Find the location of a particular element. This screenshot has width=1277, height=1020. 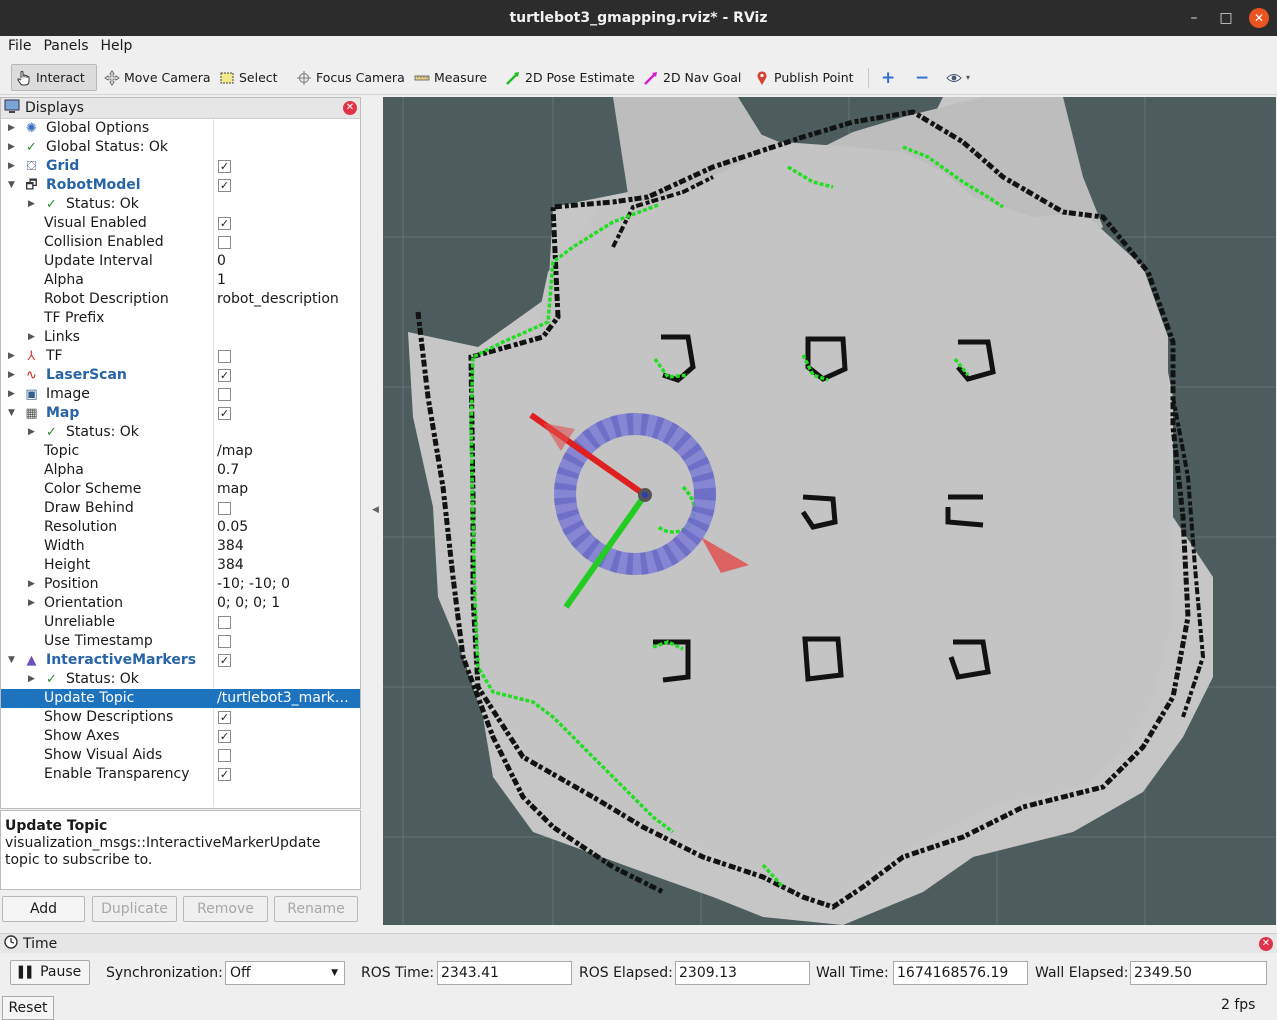

menu-file: File is located at coordinates (17, 47).